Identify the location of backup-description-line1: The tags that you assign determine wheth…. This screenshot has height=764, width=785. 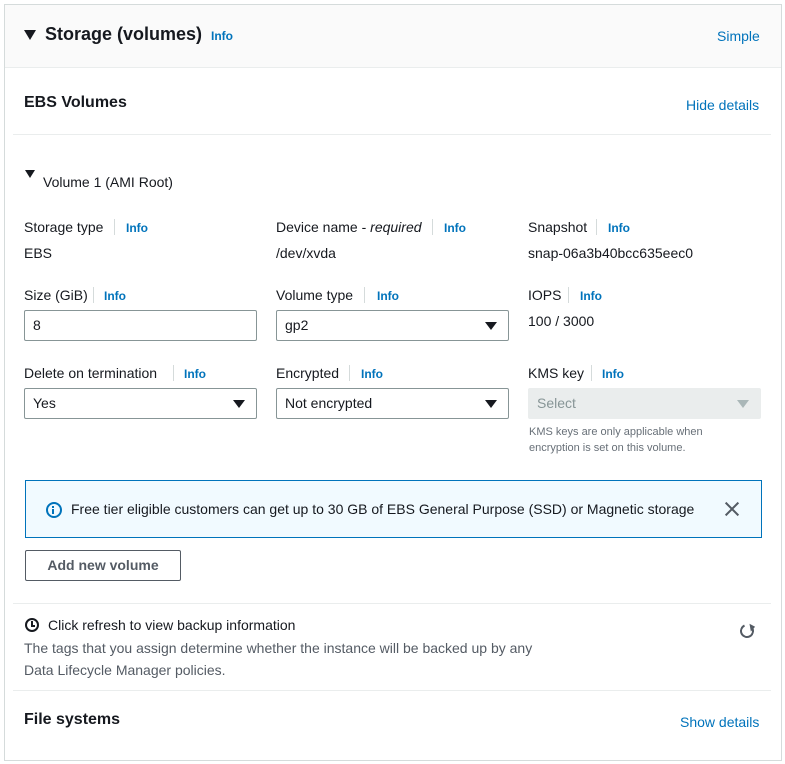
(278, 648).